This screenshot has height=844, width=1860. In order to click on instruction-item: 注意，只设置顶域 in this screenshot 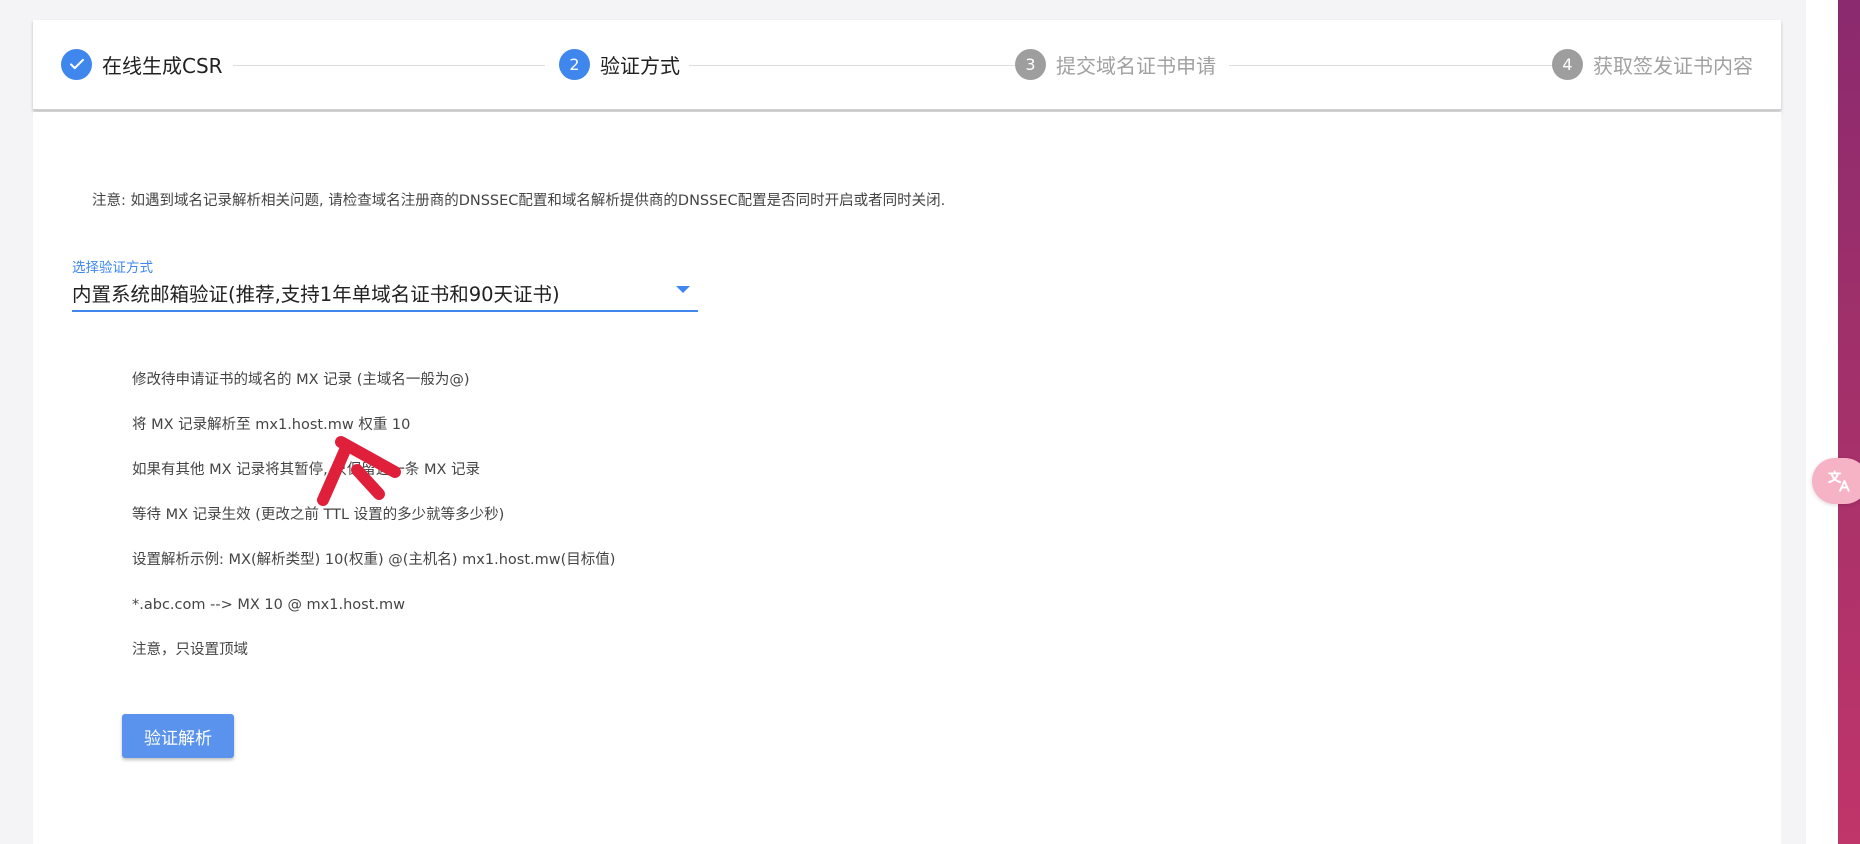, I will do `click(190, 650)`.